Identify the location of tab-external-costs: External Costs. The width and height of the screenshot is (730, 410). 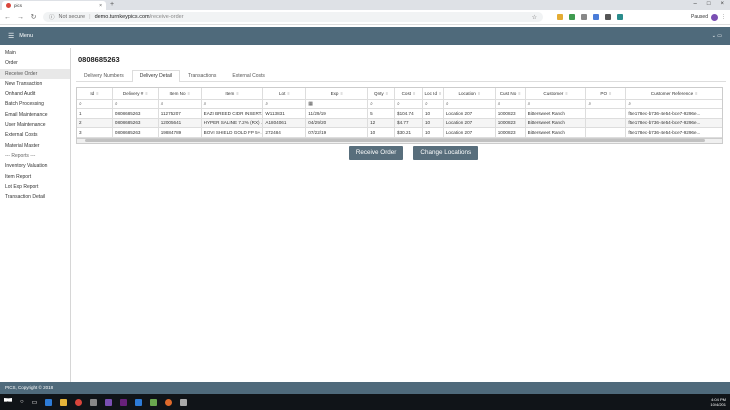
(248, 75).